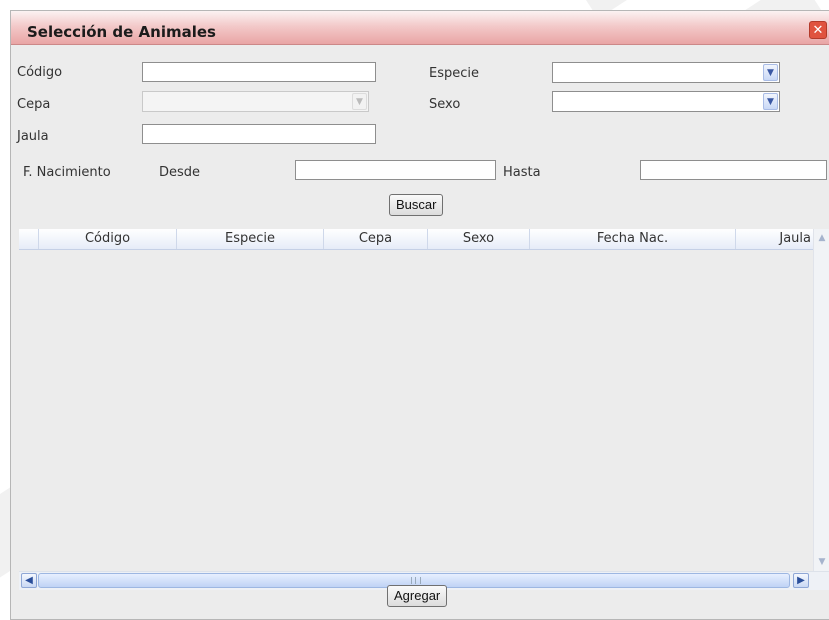  What do you see at coordinates (822, 563) in the screenshot?
I see `scroll-down-icon: ▼` at bounding box center [822, 563].